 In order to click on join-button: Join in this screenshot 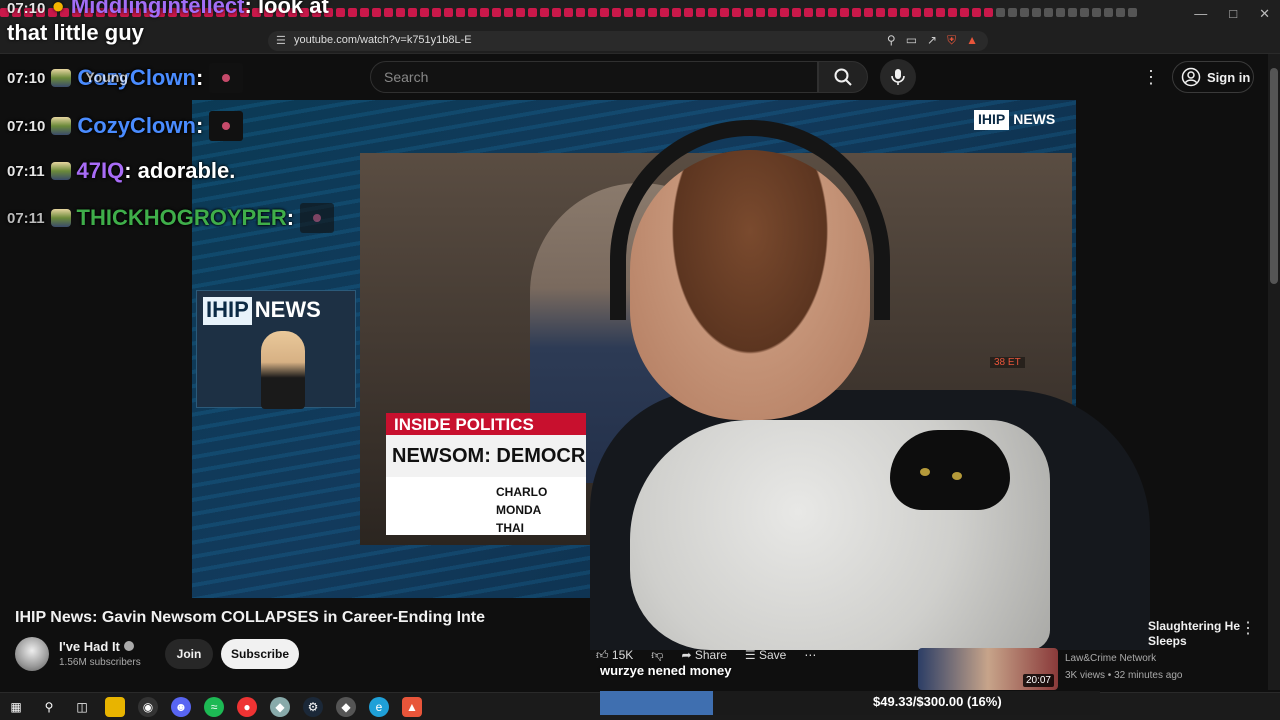, I will do `click(189, 654)`.